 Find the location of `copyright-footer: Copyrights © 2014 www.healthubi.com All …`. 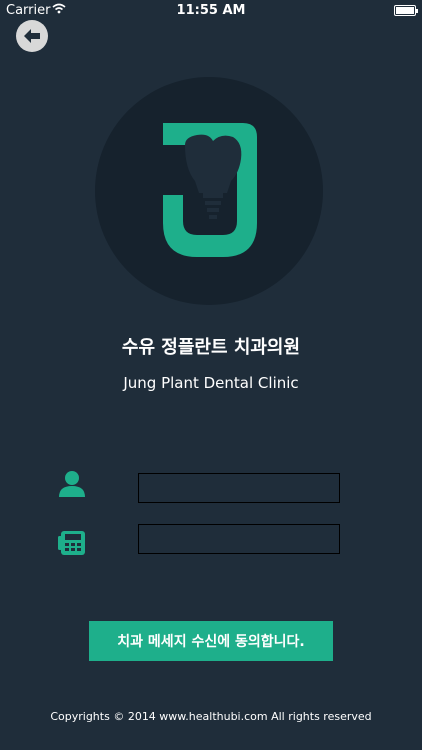

copyright-footer: Copyrights © 2014 www.healthubi.com All … is located at coordinates (211, 716).